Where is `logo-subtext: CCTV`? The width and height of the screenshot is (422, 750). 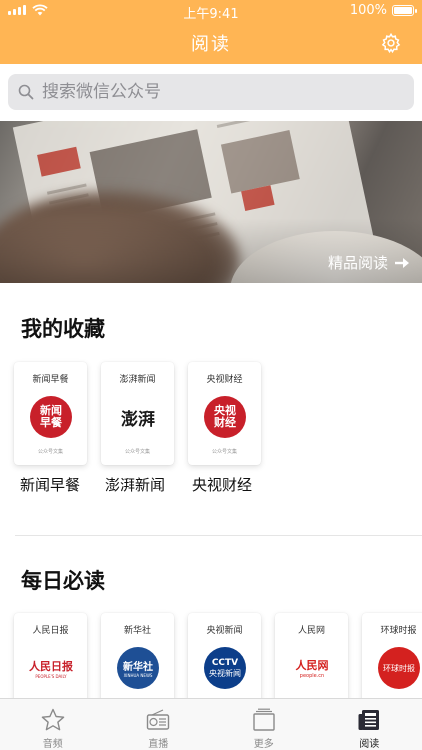
logo-subtext: CCTV is located at coordinates (225, 662).